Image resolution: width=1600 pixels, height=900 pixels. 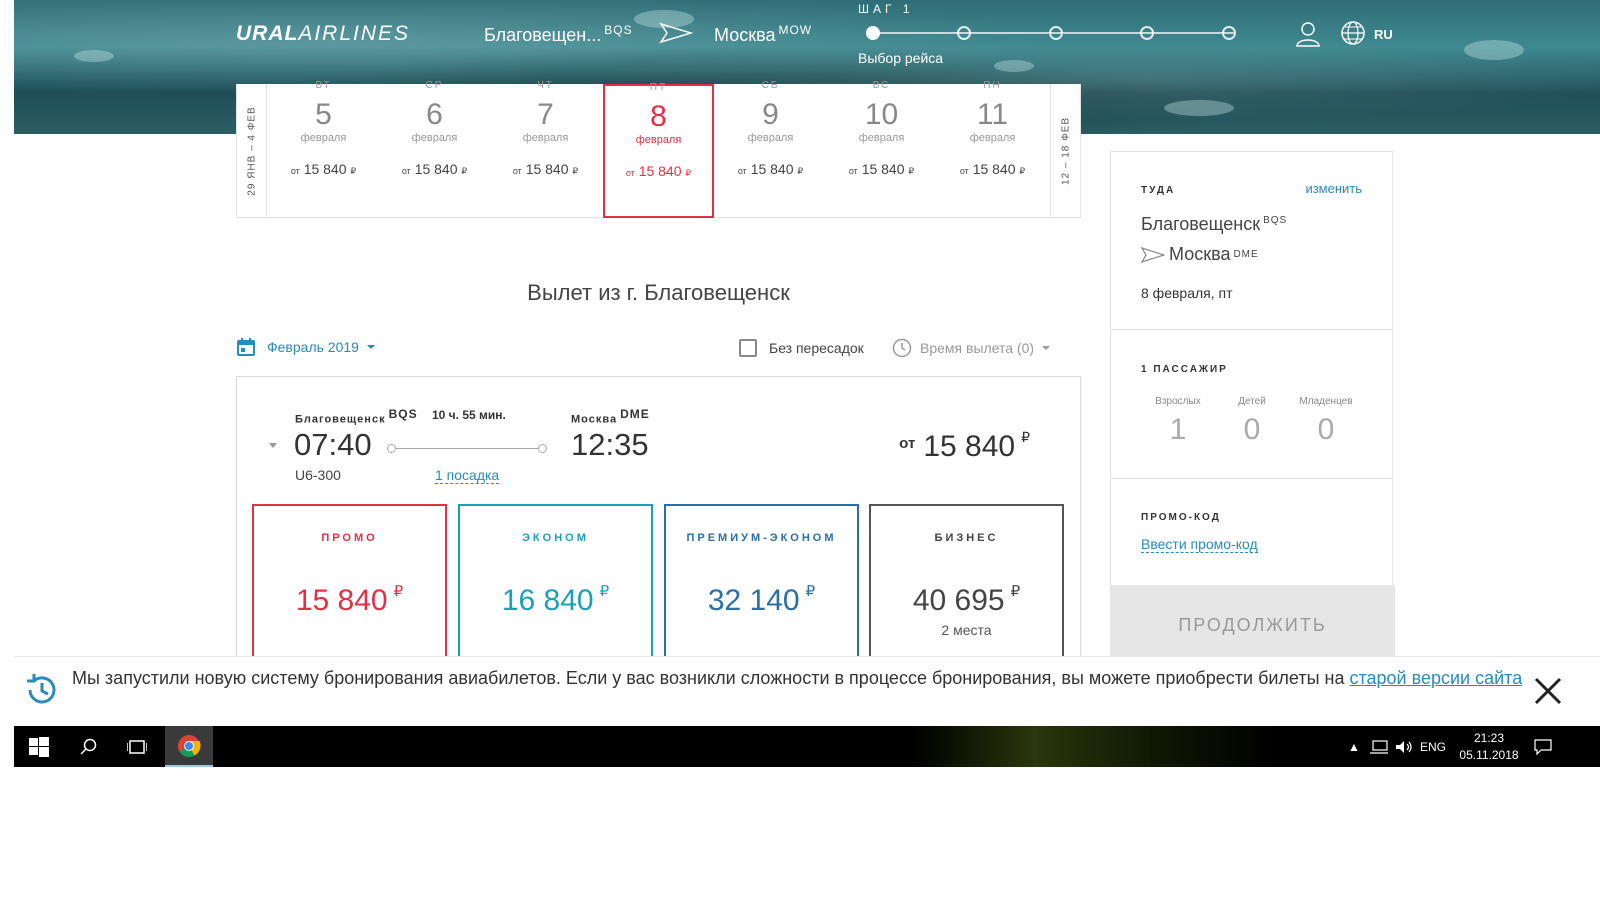 What do you see at coordinates (558, 34) in the screenshot?
I see `header-route-from: Благовещен... BQS` at bounding box center [558, 34].